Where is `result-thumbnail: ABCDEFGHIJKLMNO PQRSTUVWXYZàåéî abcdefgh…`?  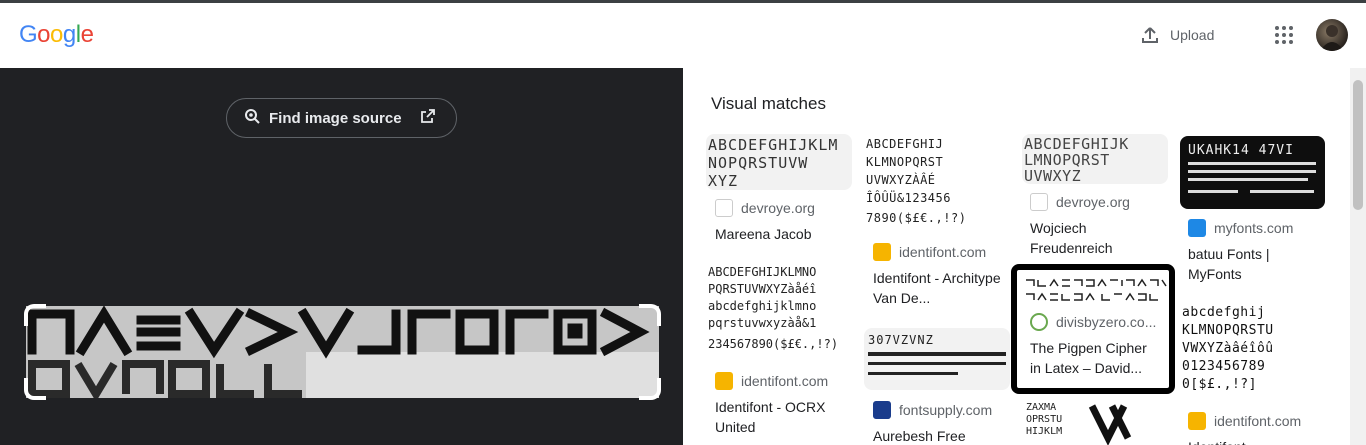
result-thumbnail: ABCDEFGHIJKLMNO PQRSTUVWXYZàåéî abcdefgh… is located at coordinates (779, 312).